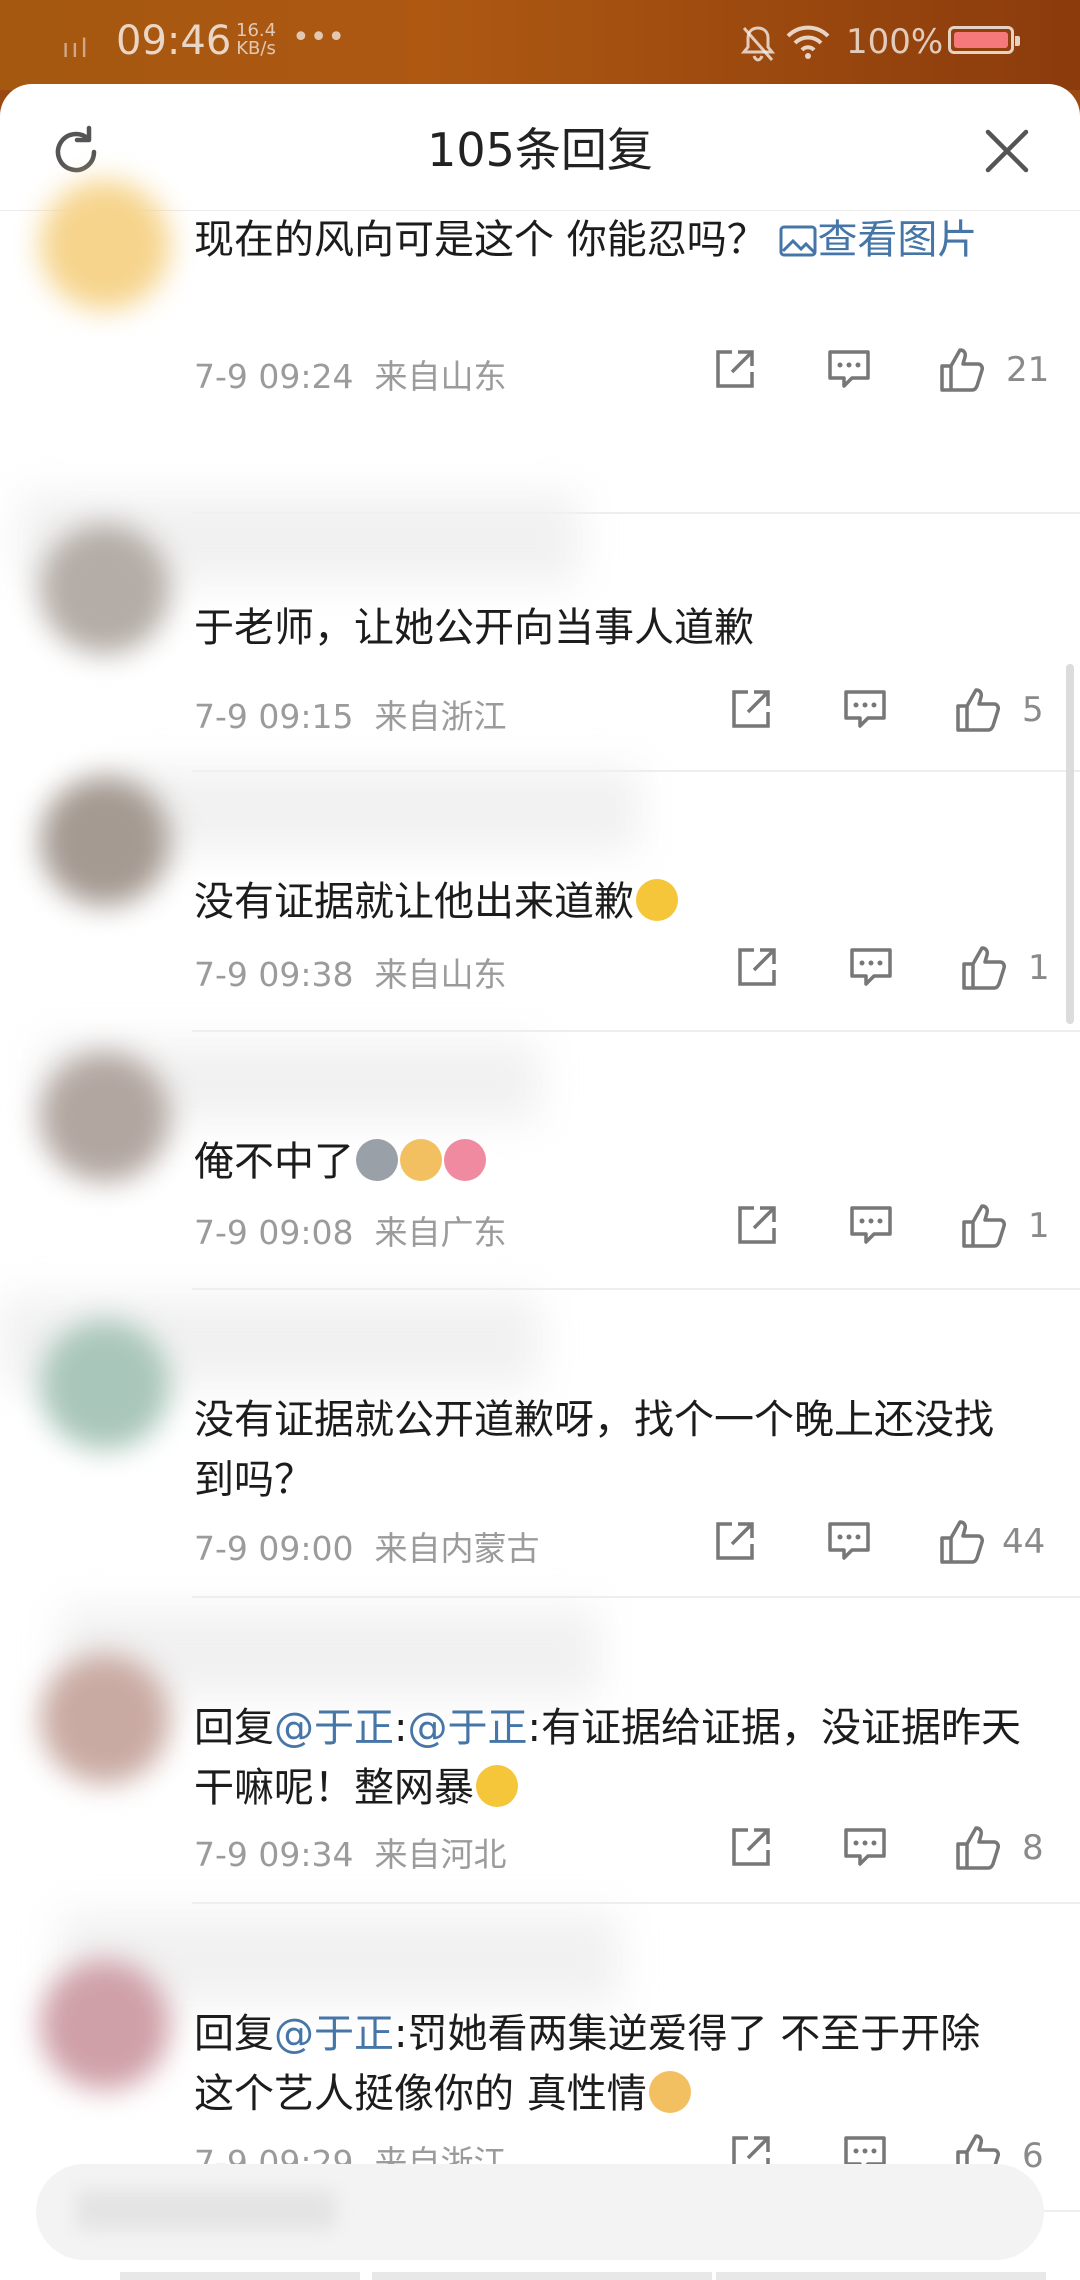  Describe the element at coordinates (540, 347) in the screenshot. I see `reply-item: 现在的风向可是这个 你能忍吗？ 查看图片 7-9 09:24 来自山东 21` at that location.